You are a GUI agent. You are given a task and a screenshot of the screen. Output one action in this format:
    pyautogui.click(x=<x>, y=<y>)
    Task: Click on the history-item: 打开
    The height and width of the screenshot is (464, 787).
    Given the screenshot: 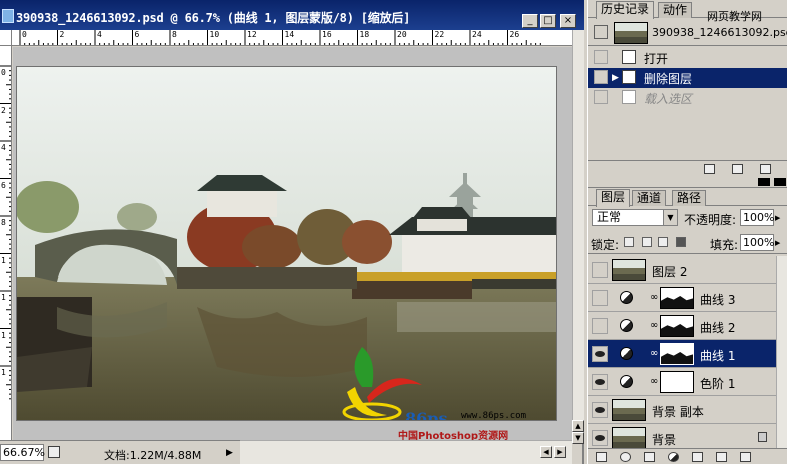 What is the action you would take?
    pyautogui.click(x=687, y=58)
    